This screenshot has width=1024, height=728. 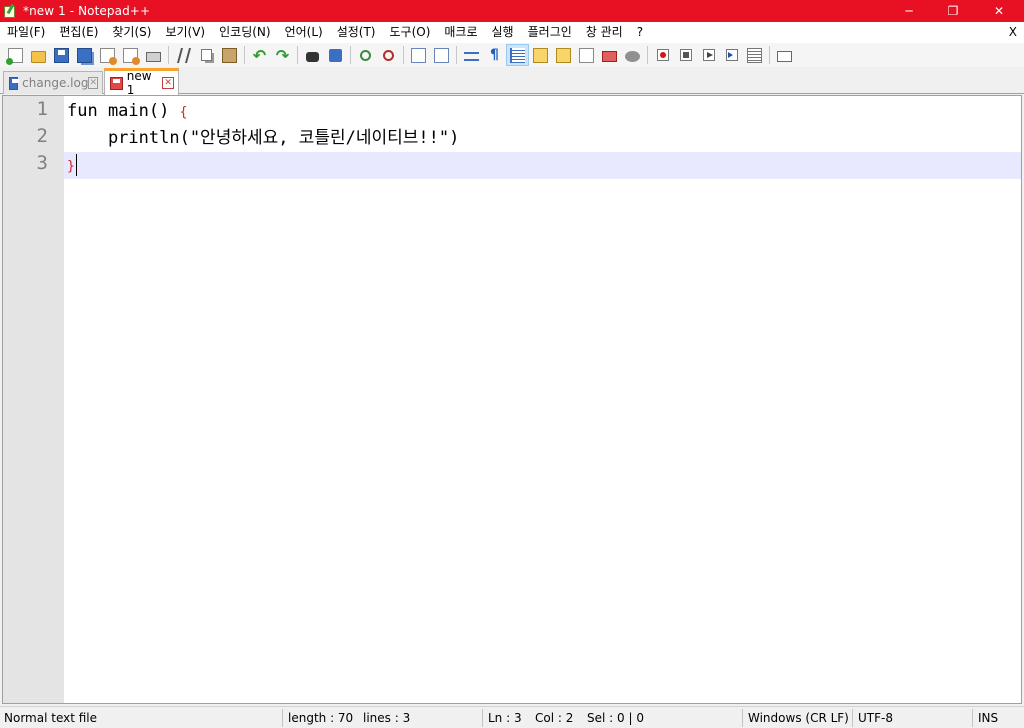 I want to click on save-all-button, so click(x=84, y=55).